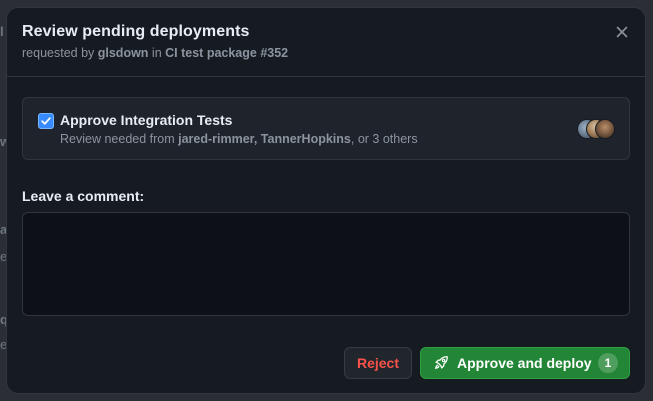 This screenshot has height=401, width=653. What do you see at coordinates (136, 31) in the screenshot?
I see `dialog-title: Review pending deployments` at bounding box center [136, 31].